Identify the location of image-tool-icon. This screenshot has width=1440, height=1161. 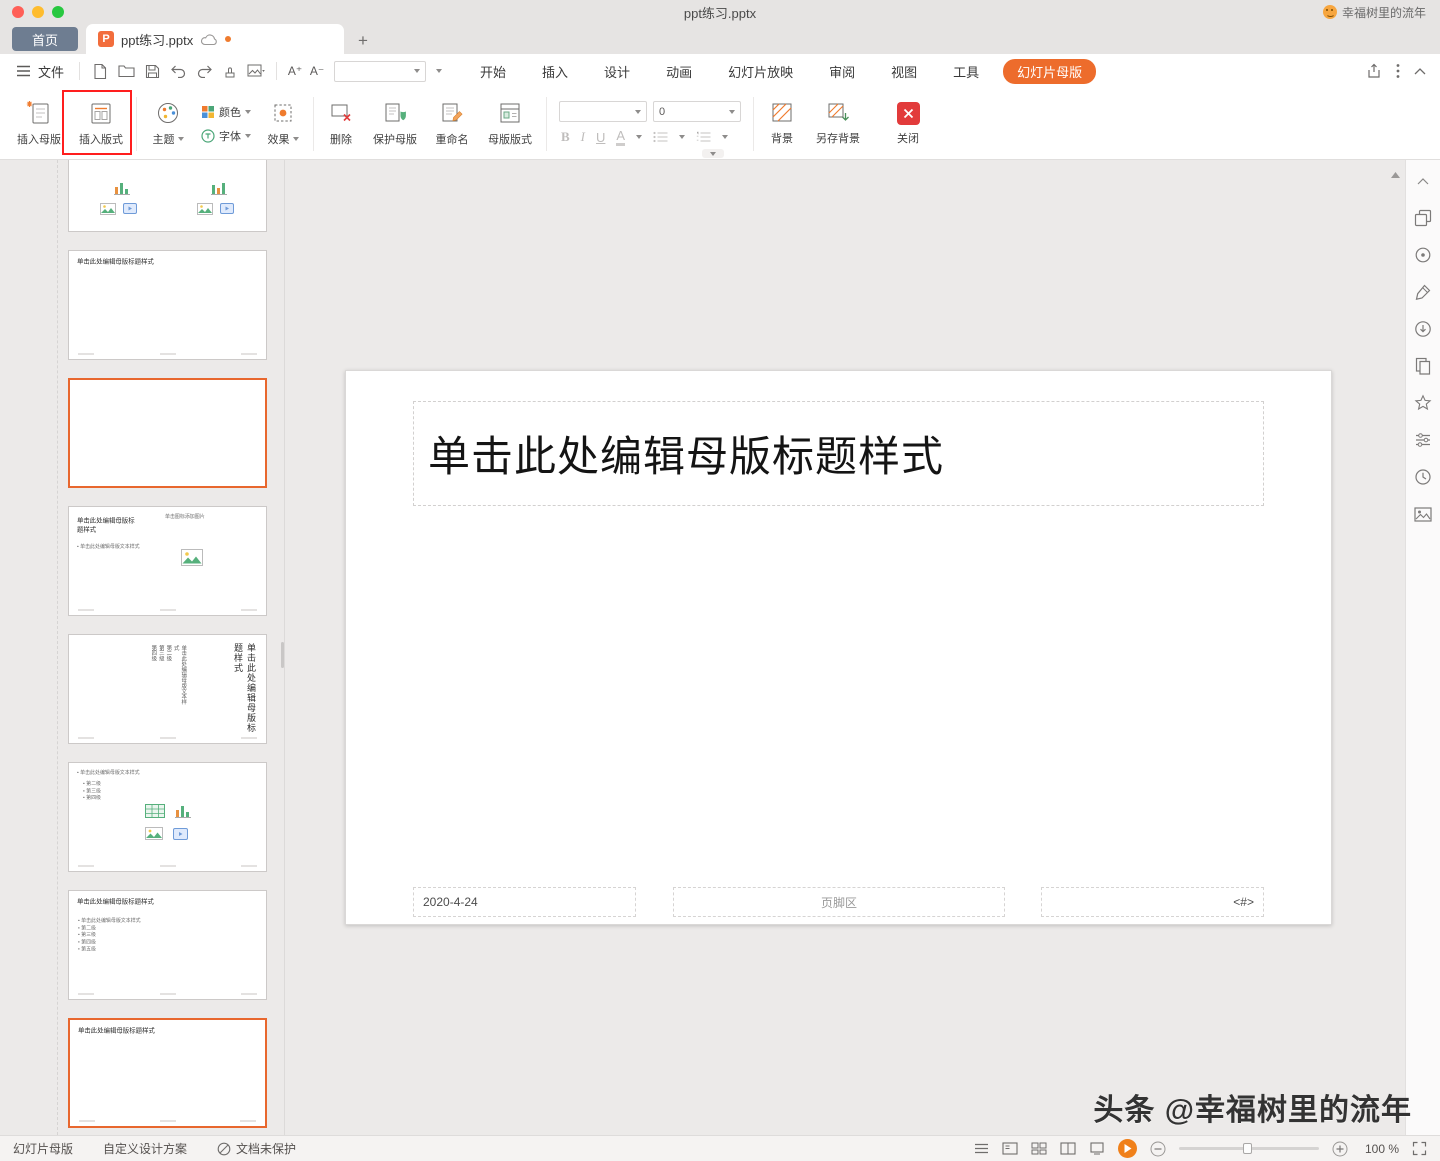
(1423, 514).